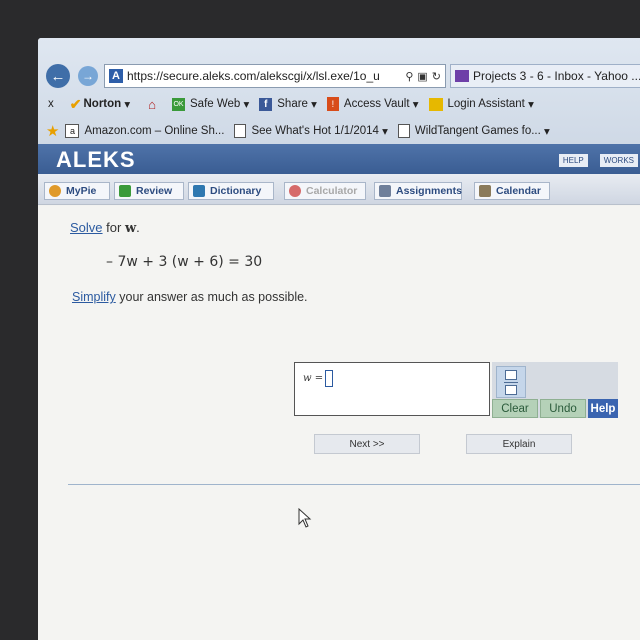  Describe the element at coordinates (236, 191) in the screenshot. I see `tab-label: Dictionary` at that location.